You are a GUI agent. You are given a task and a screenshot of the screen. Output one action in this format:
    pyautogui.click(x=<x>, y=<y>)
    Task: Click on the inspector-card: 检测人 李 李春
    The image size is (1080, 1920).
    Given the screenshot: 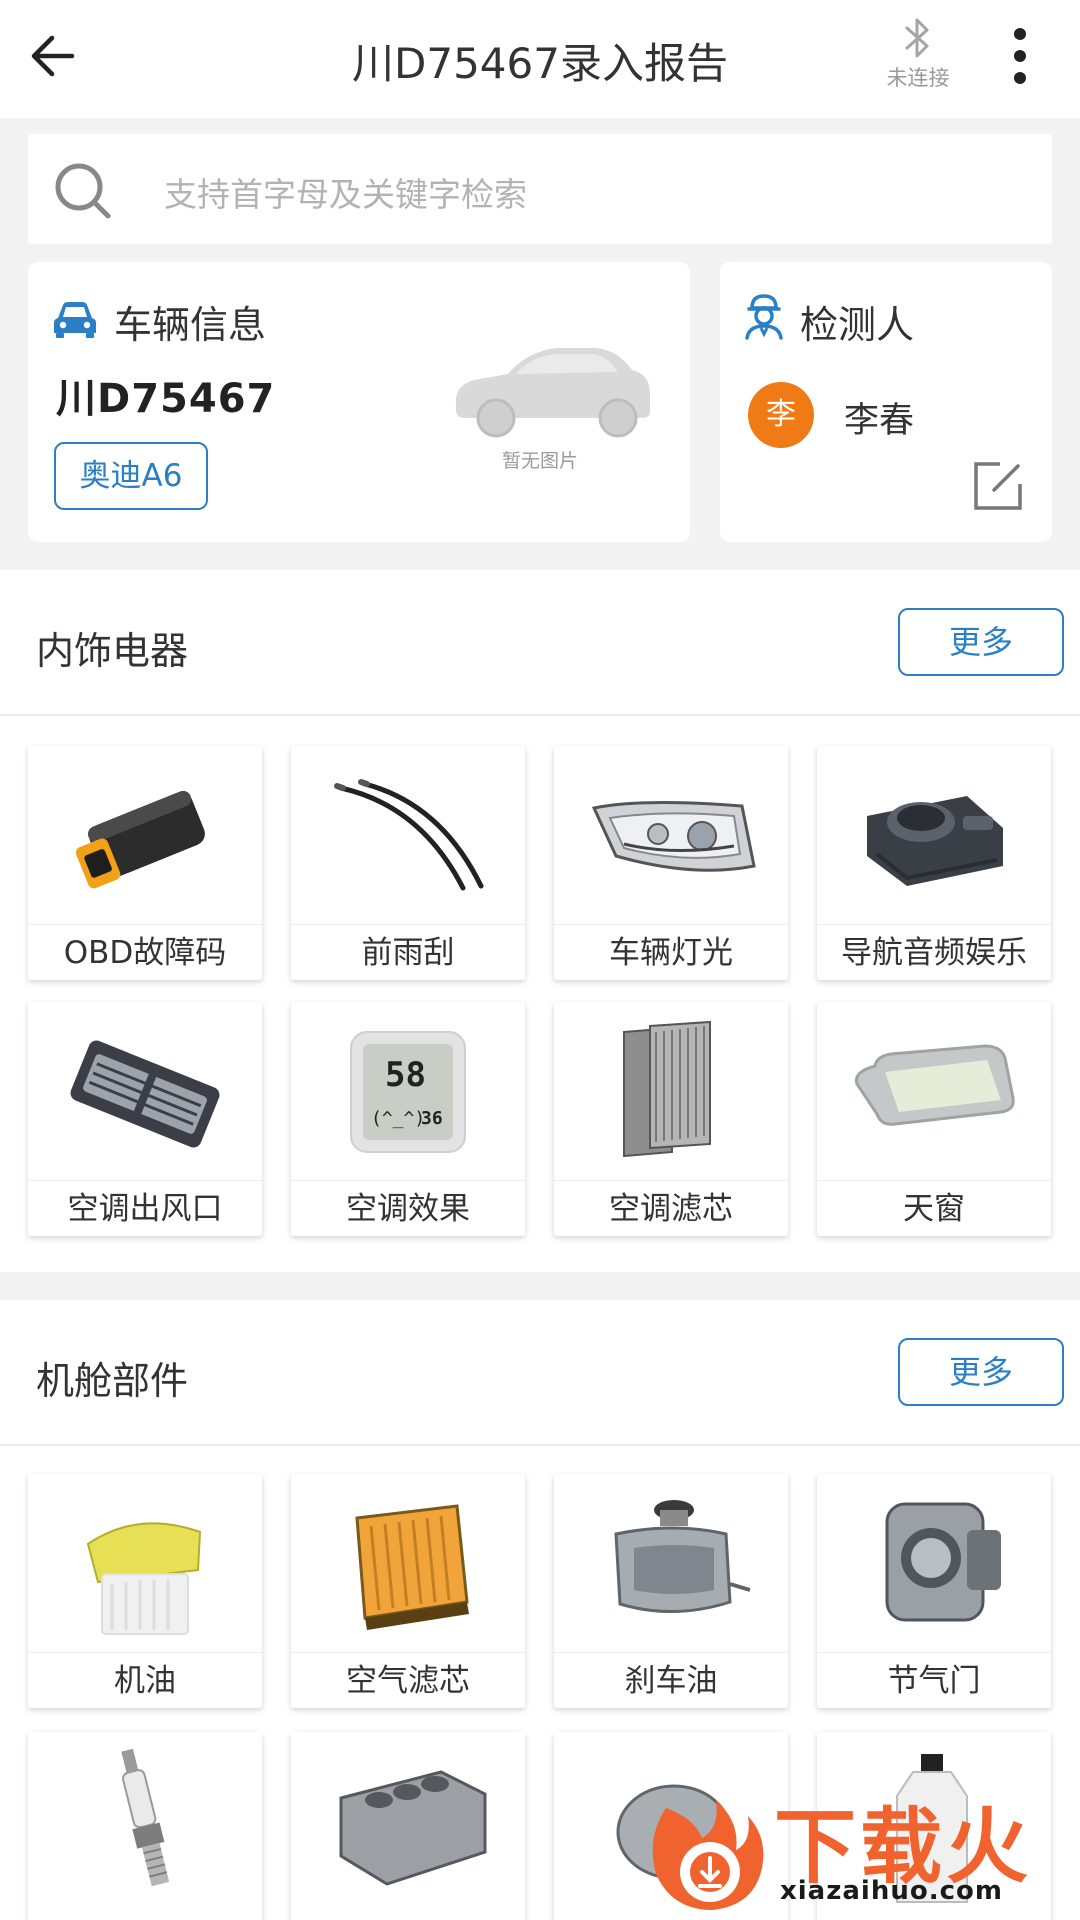 What is the action you would take?
    pyautogui.click(x=886, y=402)
    